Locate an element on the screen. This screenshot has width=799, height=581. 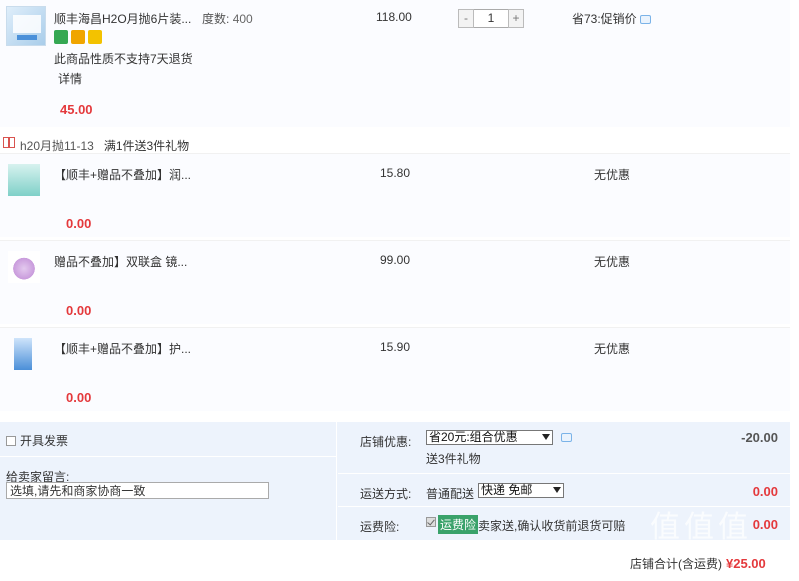
total-label: 店铺合计(含运费) is located at coordinates (676, 564).